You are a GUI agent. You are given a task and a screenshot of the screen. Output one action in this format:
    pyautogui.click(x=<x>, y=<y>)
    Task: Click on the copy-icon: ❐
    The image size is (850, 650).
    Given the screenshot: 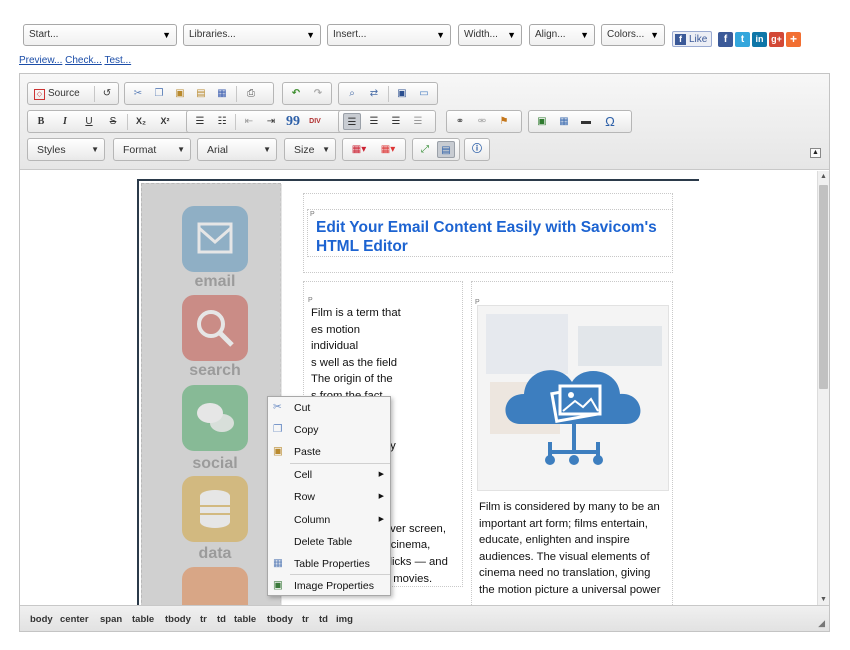 What is the action you would take?
    pyautogui.click(x=159, y=93)
    